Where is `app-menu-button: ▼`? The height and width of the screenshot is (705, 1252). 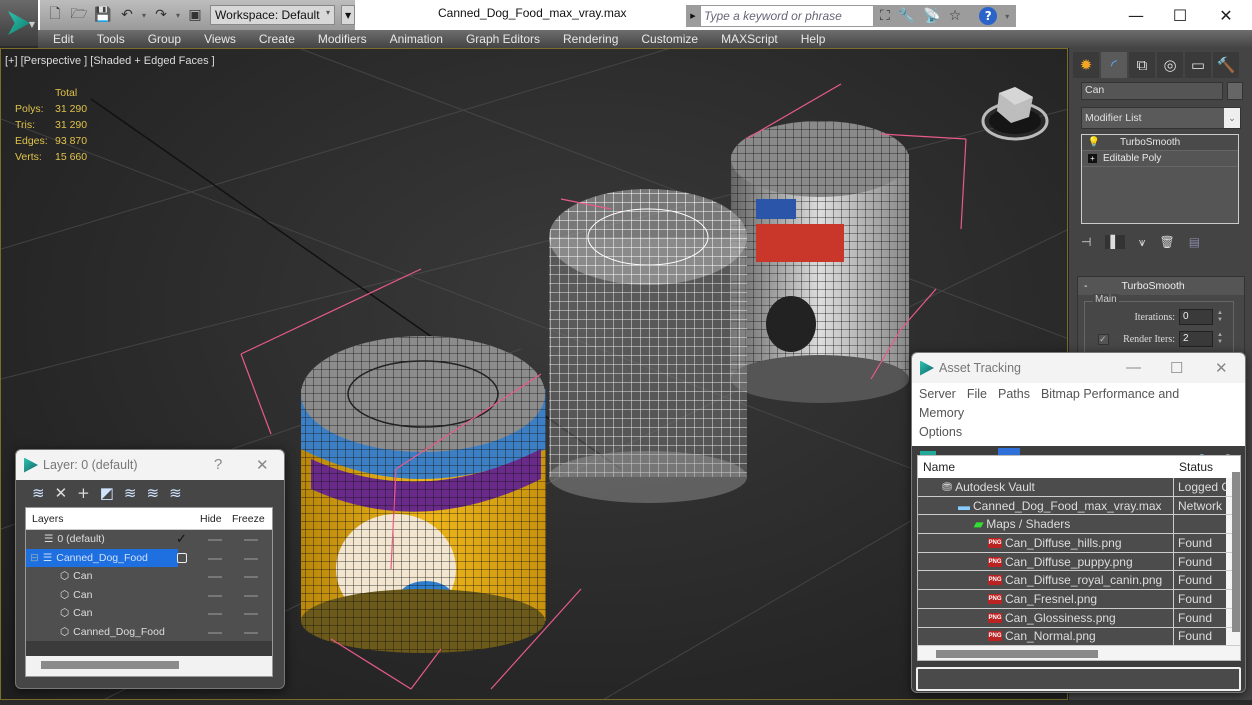
app-menu-button: ▼ is located at coordinates (19, 23).